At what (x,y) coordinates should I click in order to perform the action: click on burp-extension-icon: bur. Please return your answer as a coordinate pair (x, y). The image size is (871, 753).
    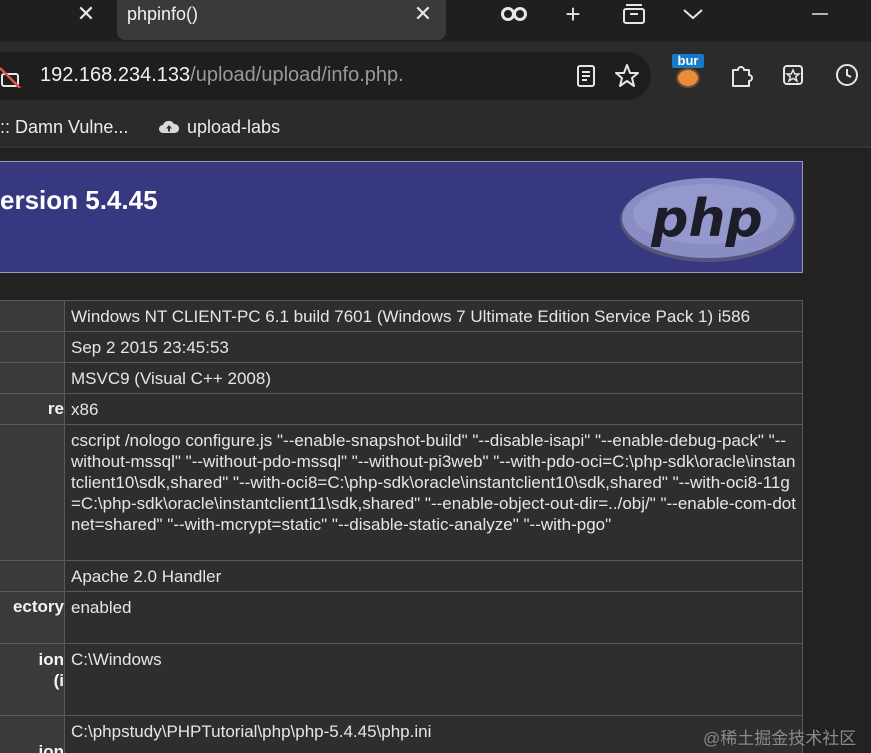
    Looking at the image, I should click on (688, 71).